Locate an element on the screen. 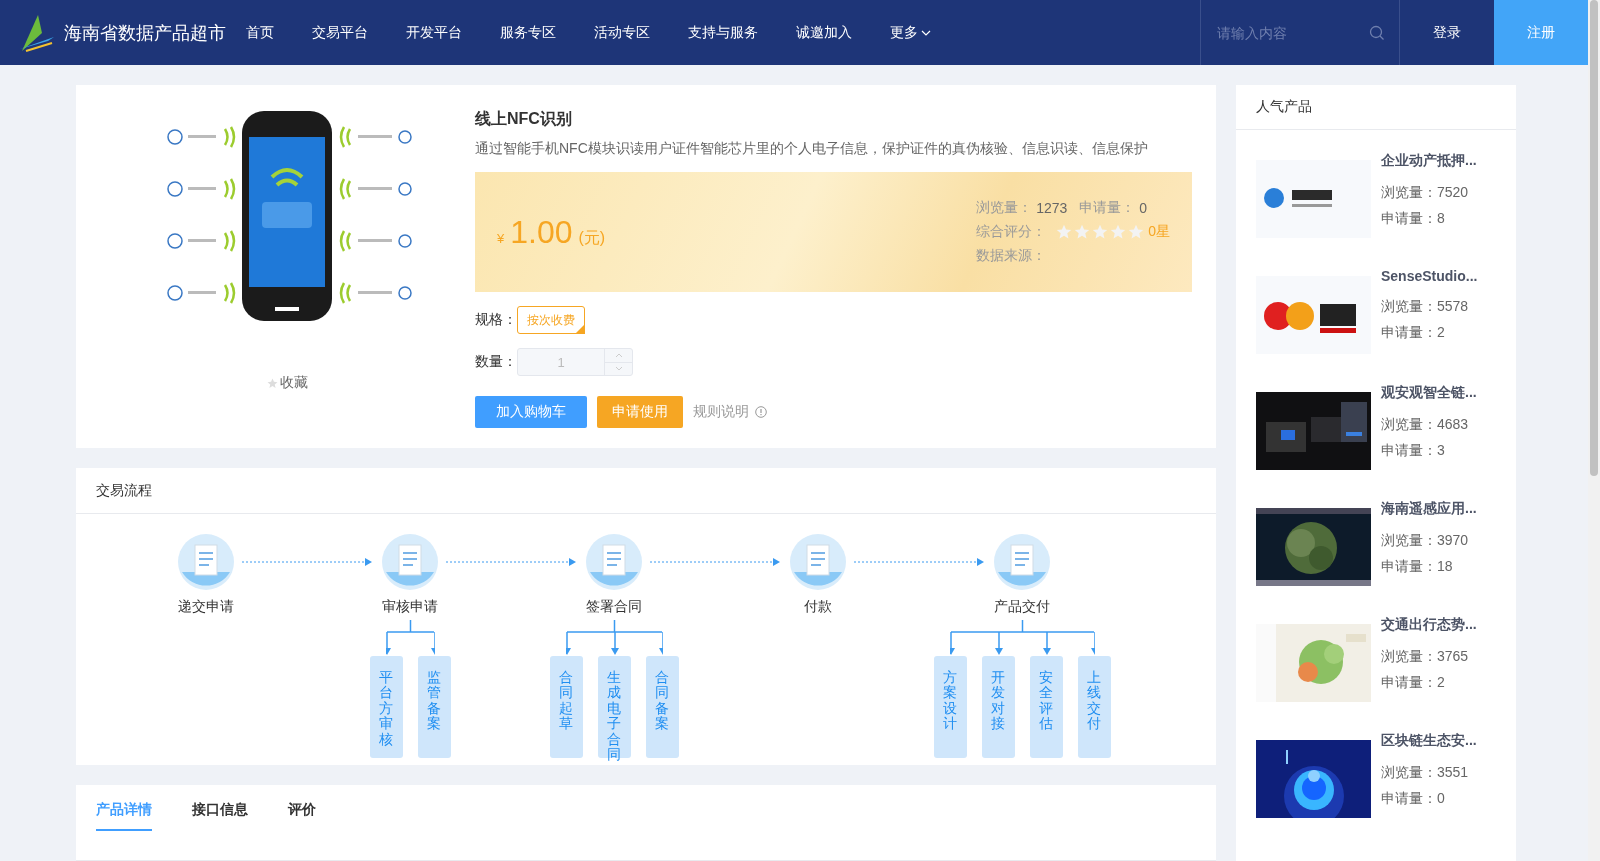 The image size is (1600, 861). view-count: 浏览量：4683 is located at coordinates (1425, 425).